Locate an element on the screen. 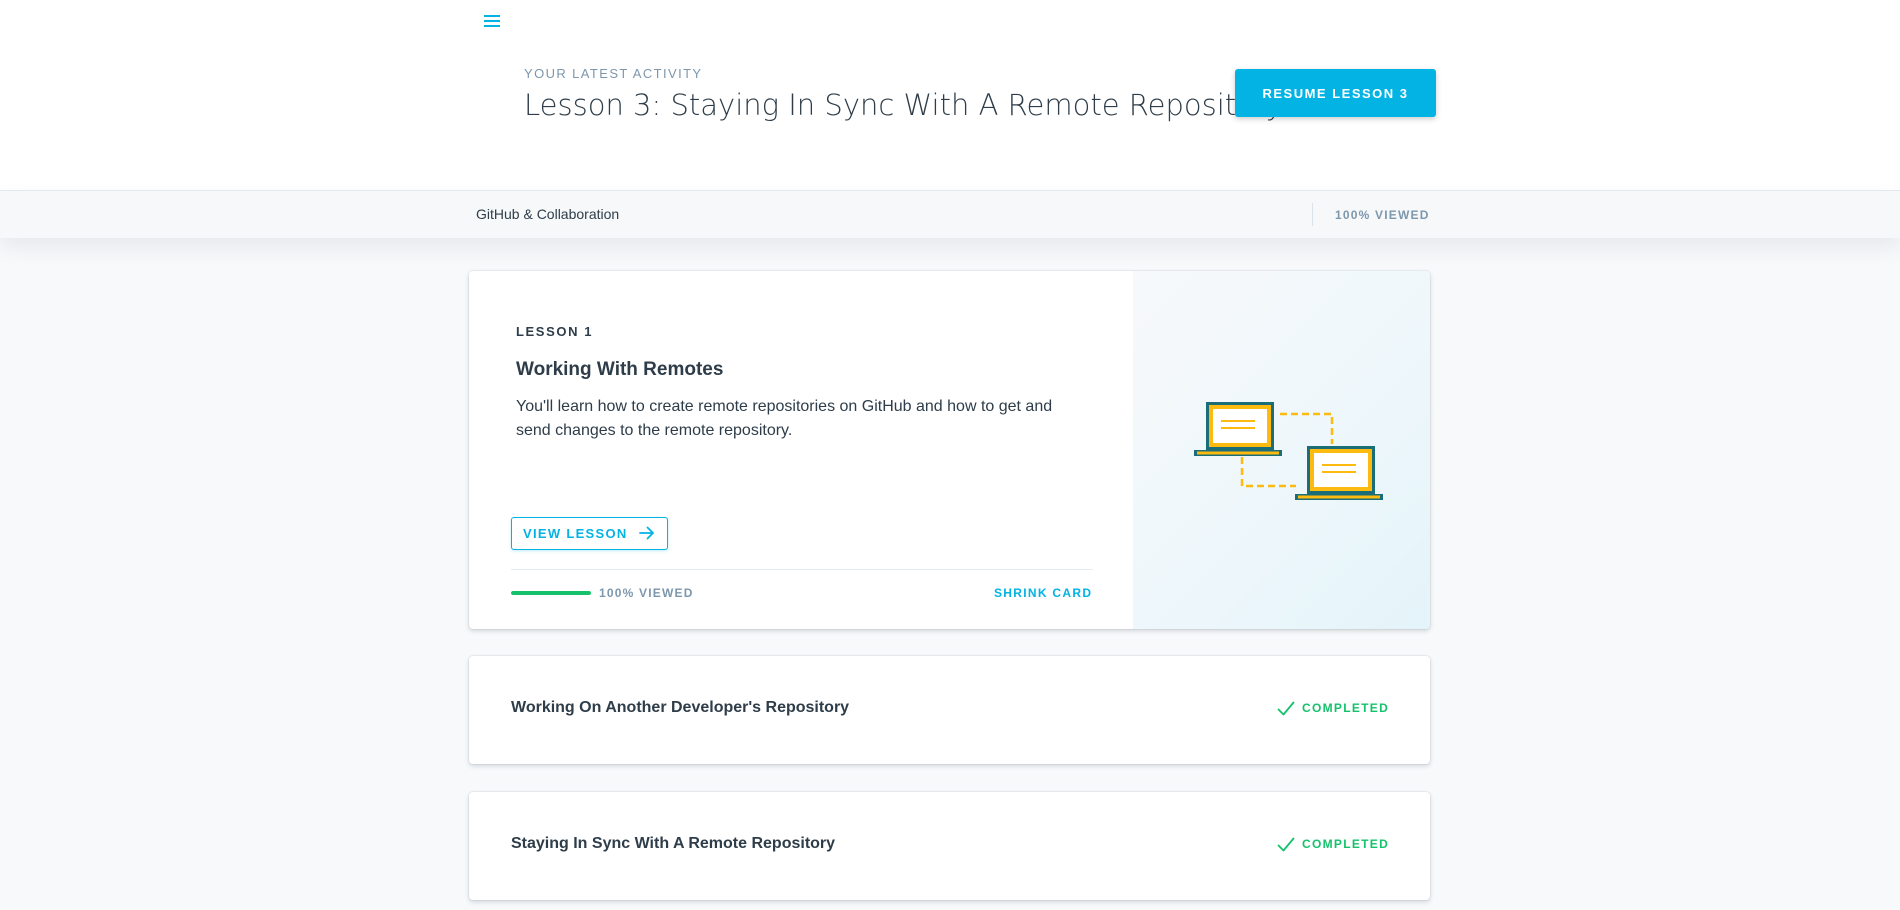  lesson-progress-fill is located at coordinates (551, 593).